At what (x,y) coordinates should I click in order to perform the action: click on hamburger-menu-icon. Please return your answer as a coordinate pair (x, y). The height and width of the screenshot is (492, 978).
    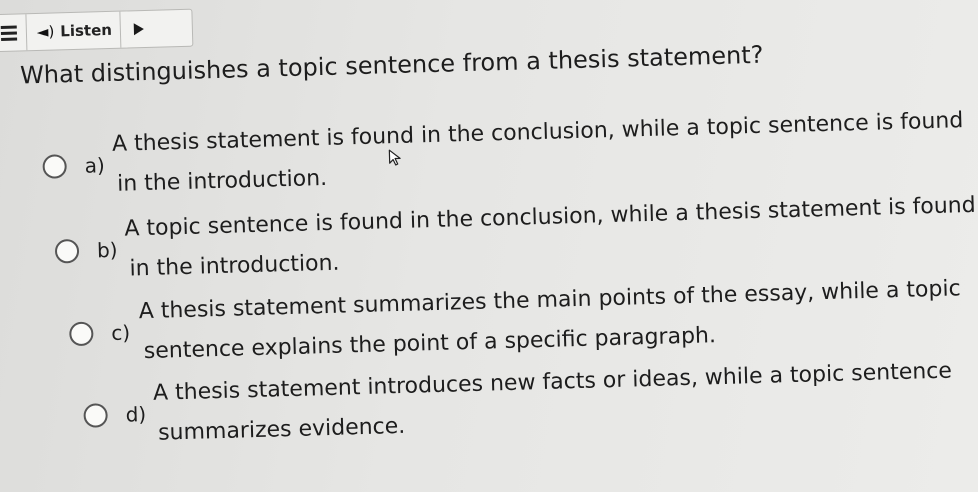
    Looking at the image, I should click on (14, 33).